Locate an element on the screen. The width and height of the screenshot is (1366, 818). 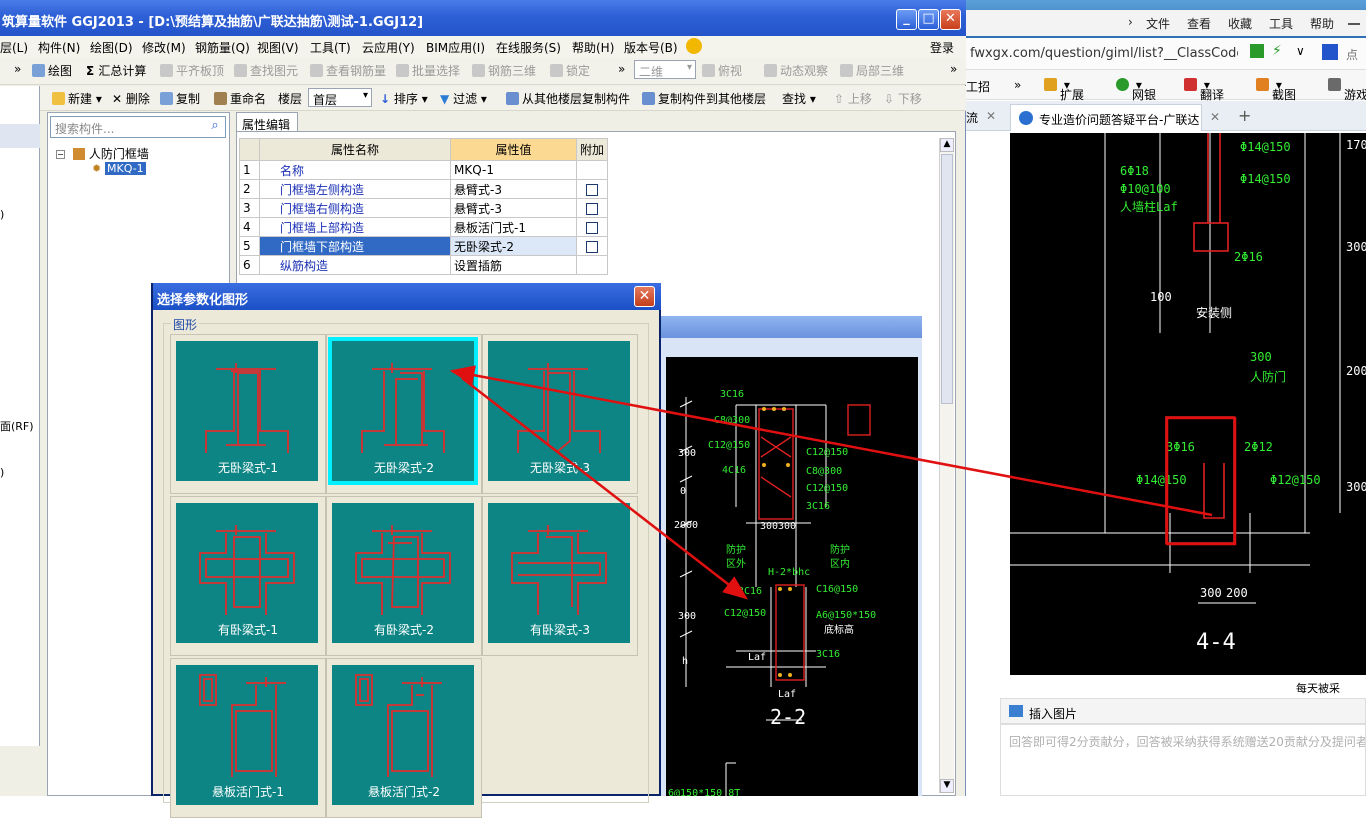
local-3d-button: 局部三维 is located at coordinates (872, 70).